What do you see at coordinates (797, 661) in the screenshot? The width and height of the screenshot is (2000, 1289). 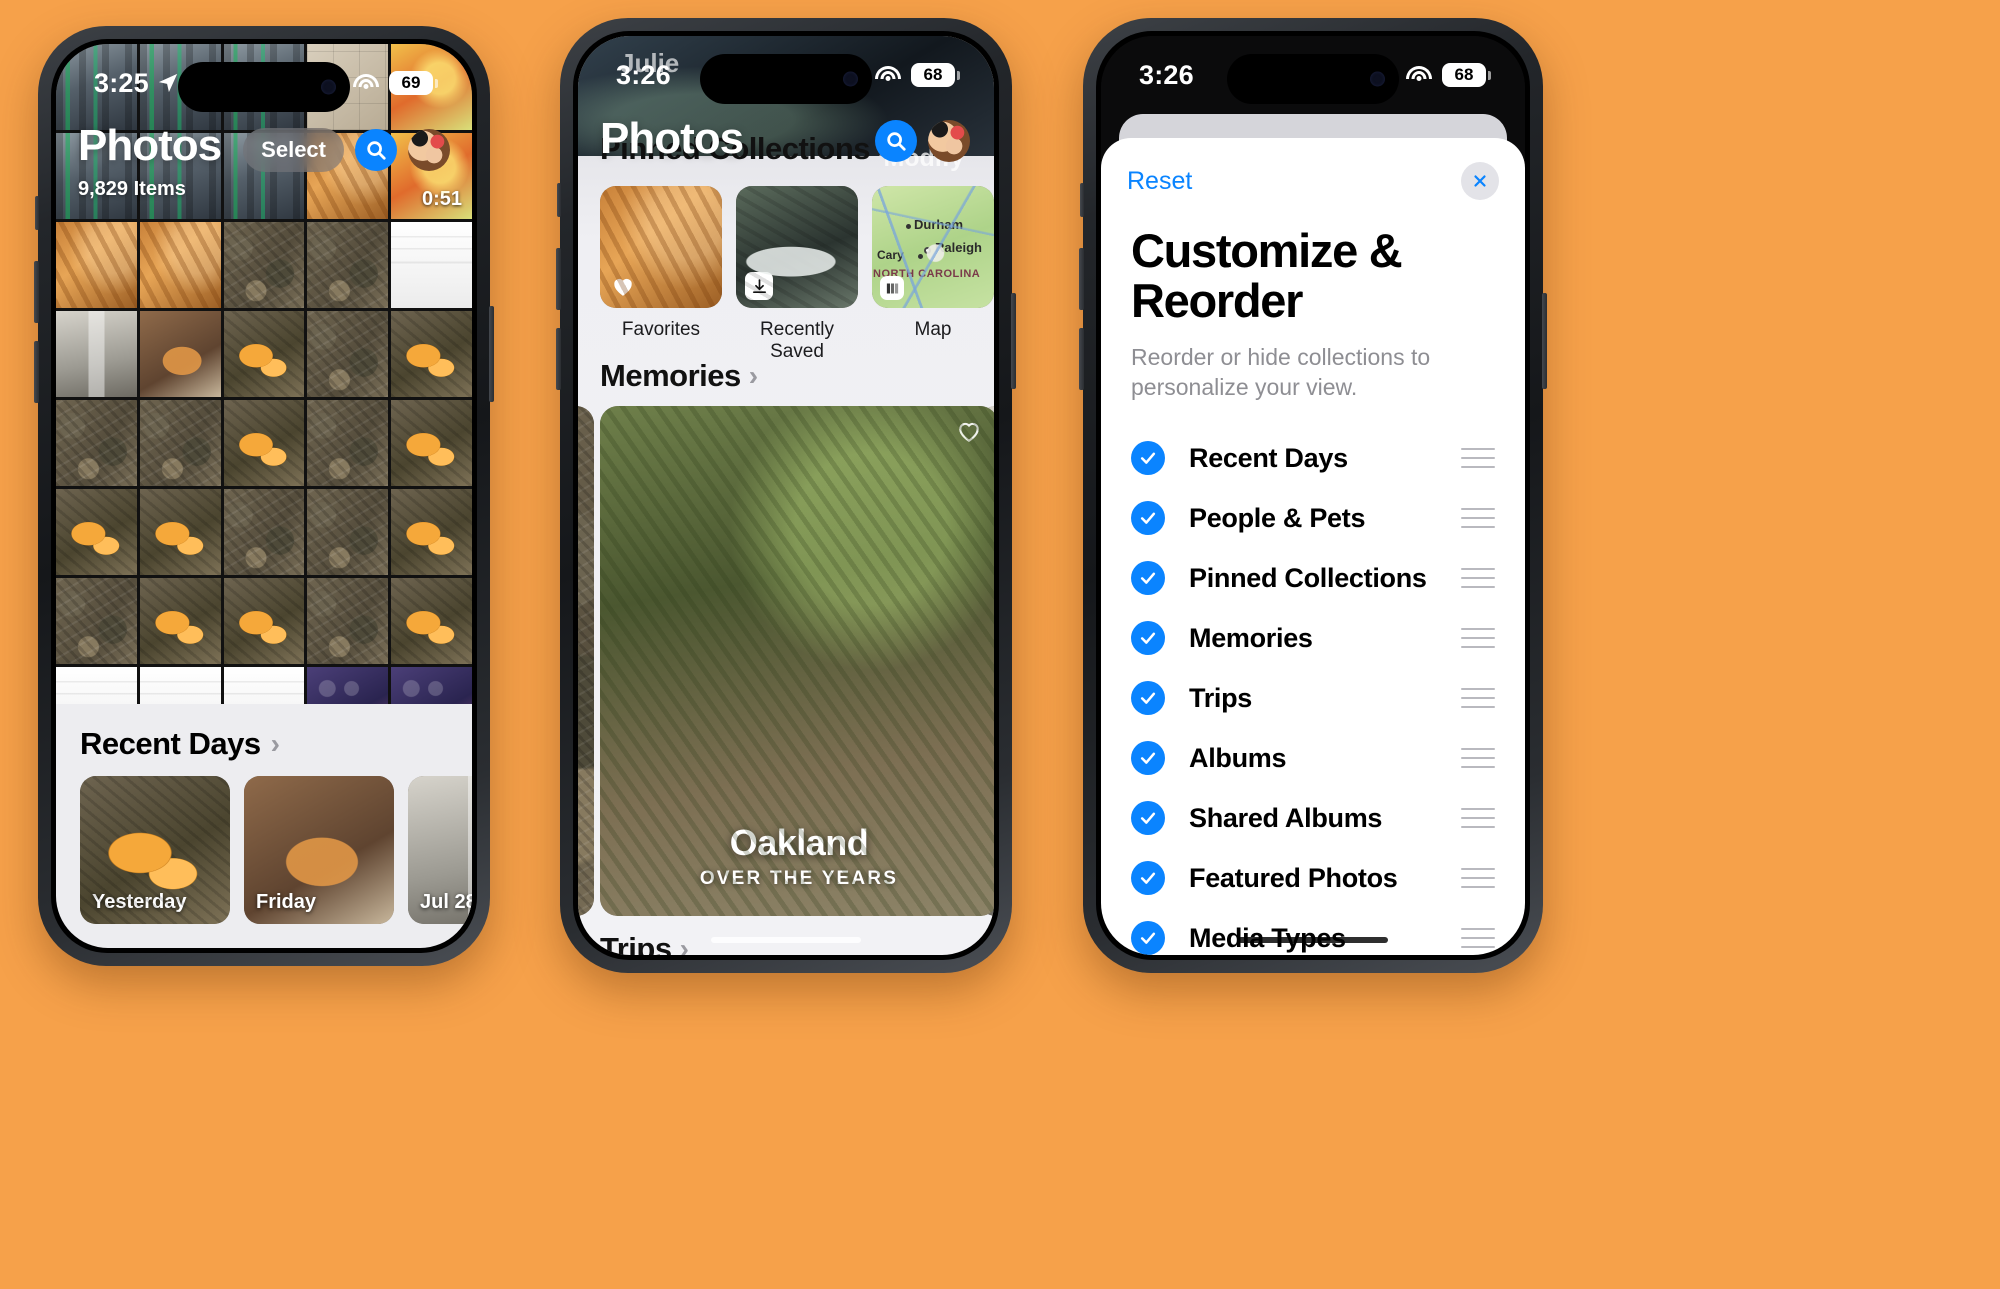 I see `memory-card: Oakland OVER THE YEARS` at bounding box center [797, 661].